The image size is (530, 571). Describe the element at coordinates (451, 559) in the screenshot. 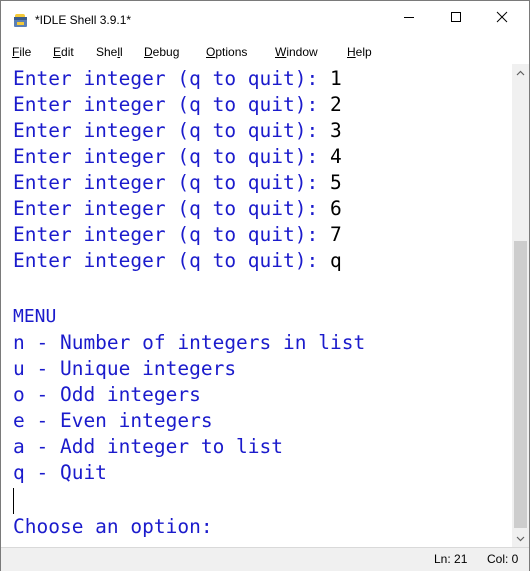

I see `status-line-number: Ln: 21` at that location.